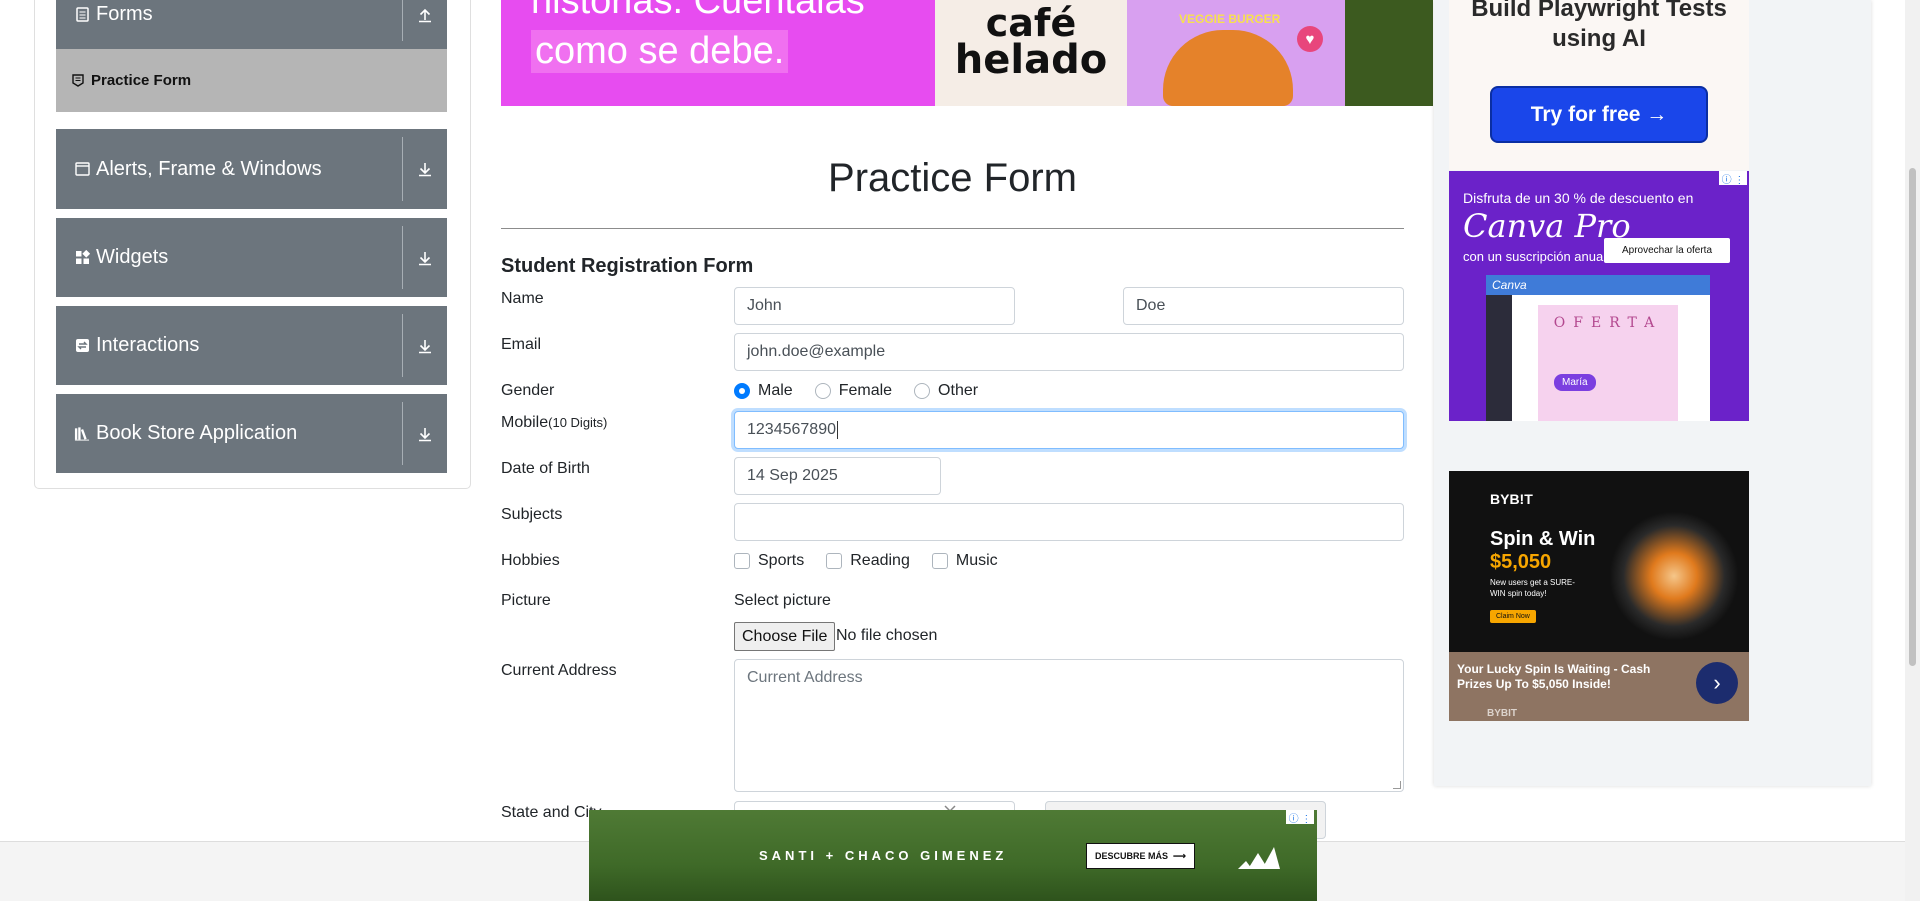  What do you see at coordinates (1069, 725) in the screenshot?
I see `current-address-textarea: Current Address` at bounding box center [1069, 725].